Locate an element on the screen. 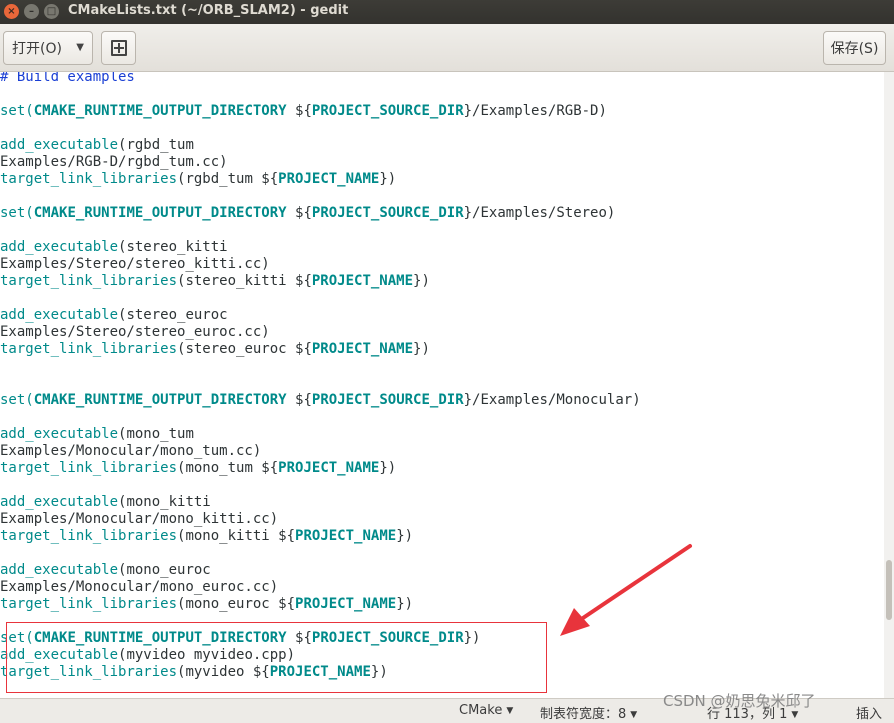 This screenshot has width=894, height=723. language-selector: CMake ▼ is located at coordinates (486, 710).